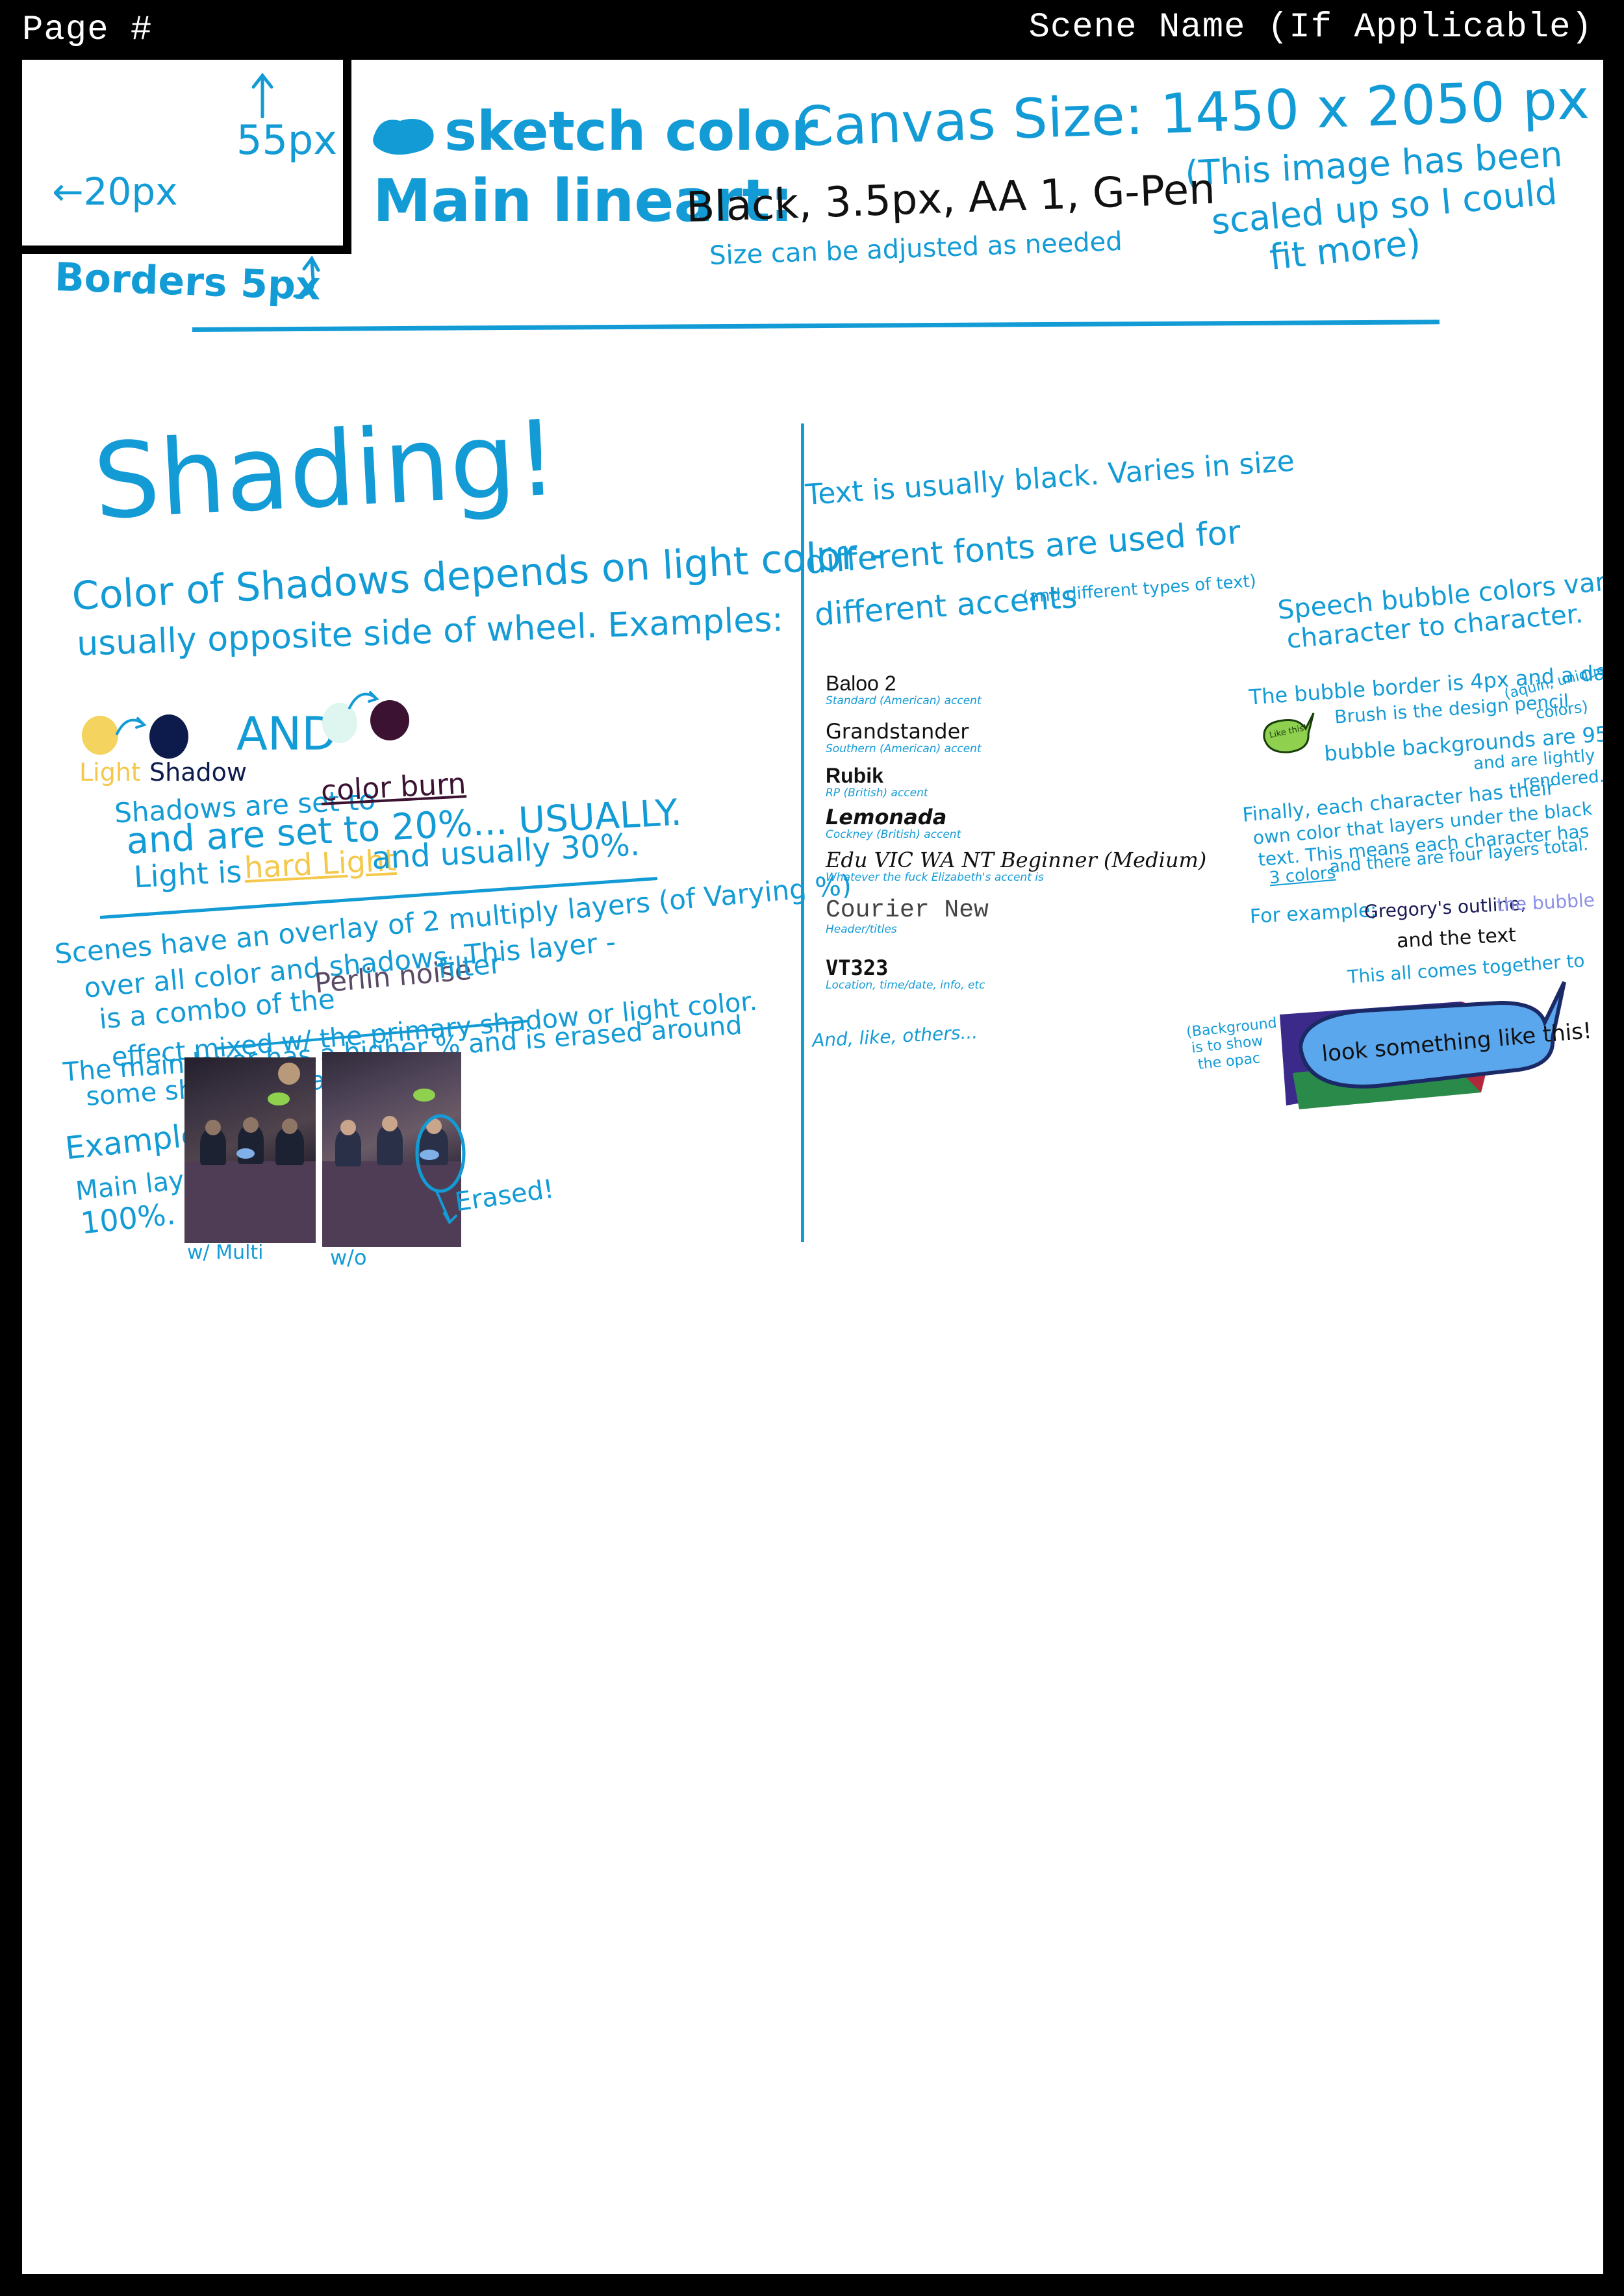 Image resolution: width=1624 pixels, height=2296 pixels. I want to click on font-accent-note: Cockney (British) accent, so click(893, 834).